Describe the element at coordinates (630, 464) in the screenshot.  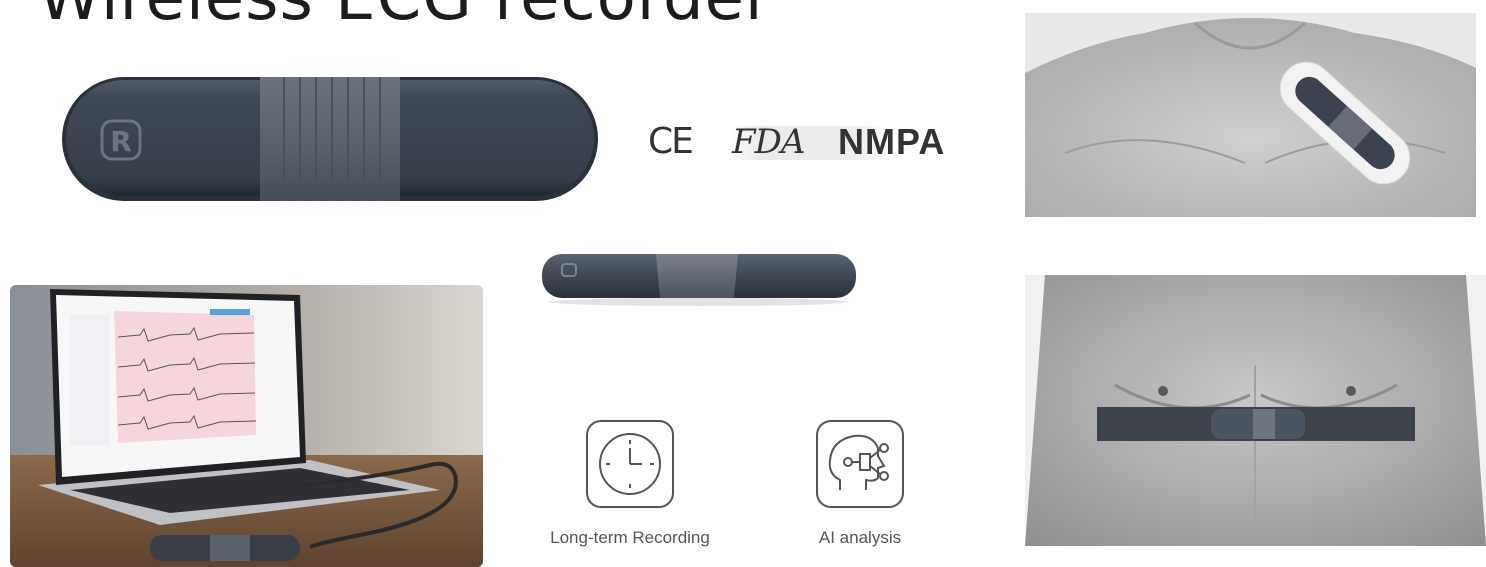
I see `clock-icon` at that location.